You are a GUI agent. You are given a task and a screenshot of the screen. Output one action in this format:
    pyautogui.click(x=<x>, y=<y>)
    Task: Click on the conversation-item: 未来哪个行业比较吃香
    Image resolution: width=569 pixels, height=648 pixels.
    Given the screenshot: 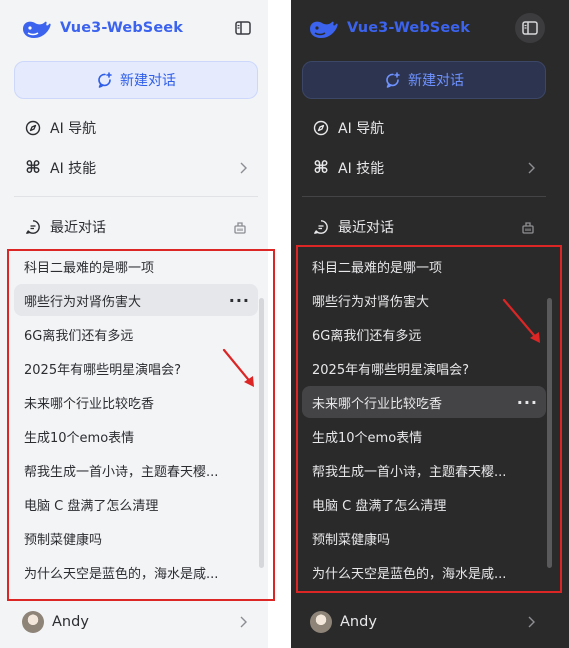 What is the action you would take?
    pyautogui.click(x=136, y=402)
    